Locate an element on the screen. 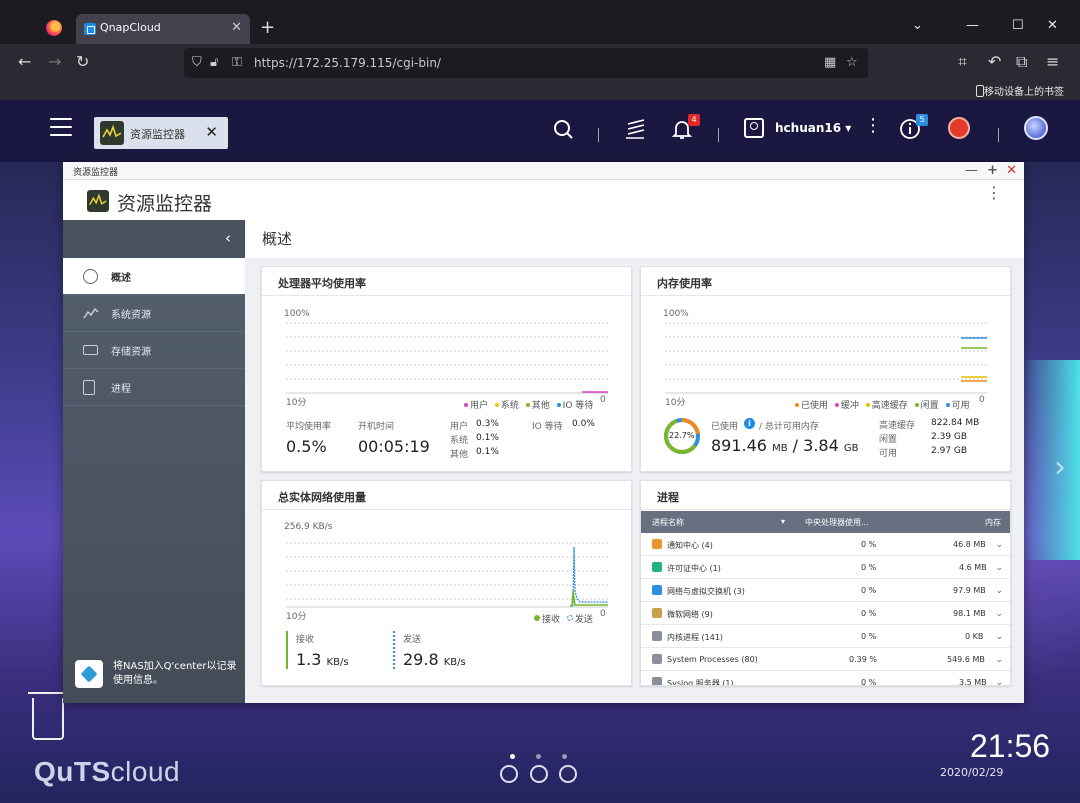  sidebar-item-system-resources: 系统资源 is located at coordinates (154, 313).